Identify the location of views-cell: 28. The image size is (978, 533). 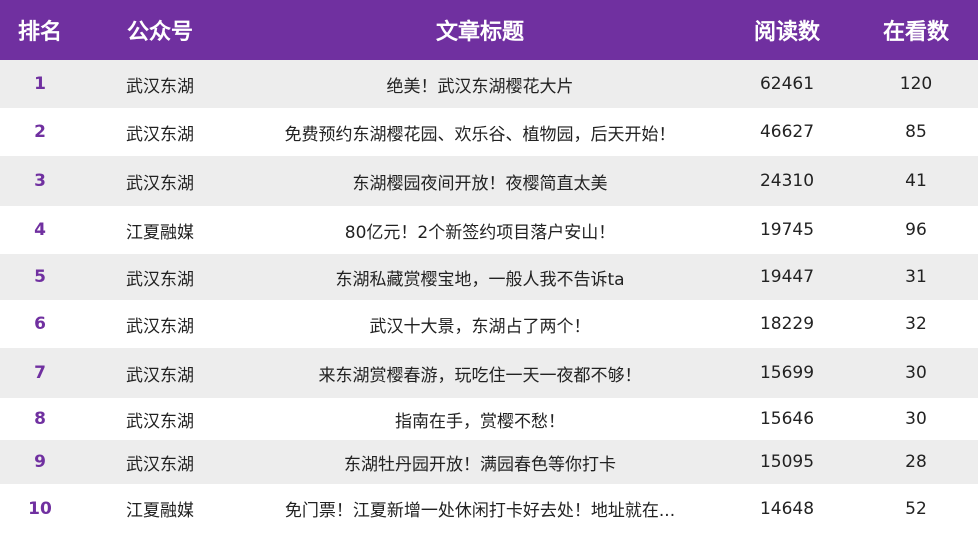
(916, 462).